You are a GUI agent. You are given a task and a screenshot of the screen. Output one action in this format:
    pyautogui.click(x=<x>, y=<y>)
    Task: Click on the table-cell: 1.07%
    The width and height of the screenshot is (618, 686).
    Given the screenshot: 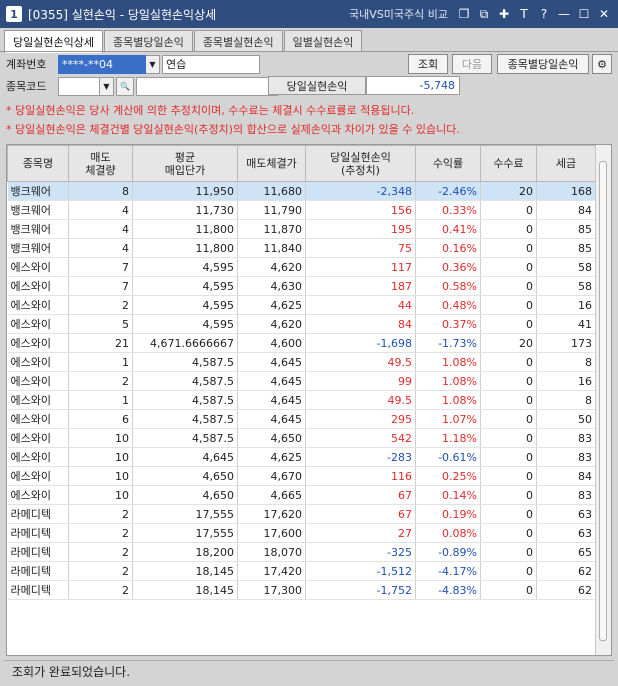 What is the action you would take?
    pyautogui.click(x=448, y=419)
    